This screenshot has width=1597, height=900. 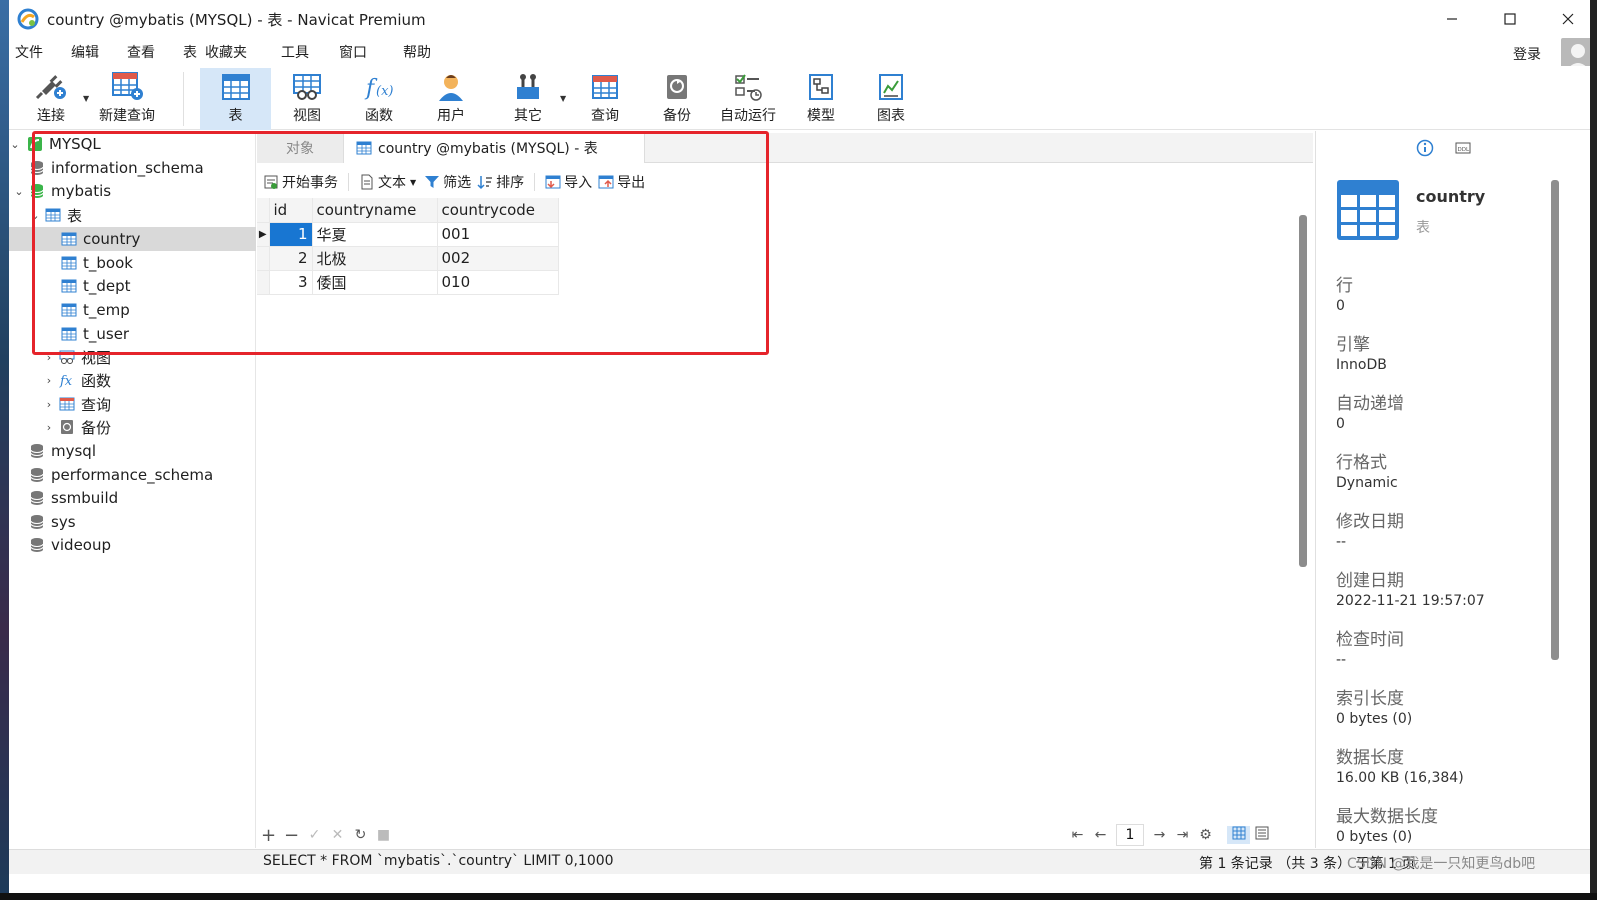 What do you see at coordinates (500, 182) in the screenshot?
I see `sort-button: 排序` at bounding box center [500, 182].